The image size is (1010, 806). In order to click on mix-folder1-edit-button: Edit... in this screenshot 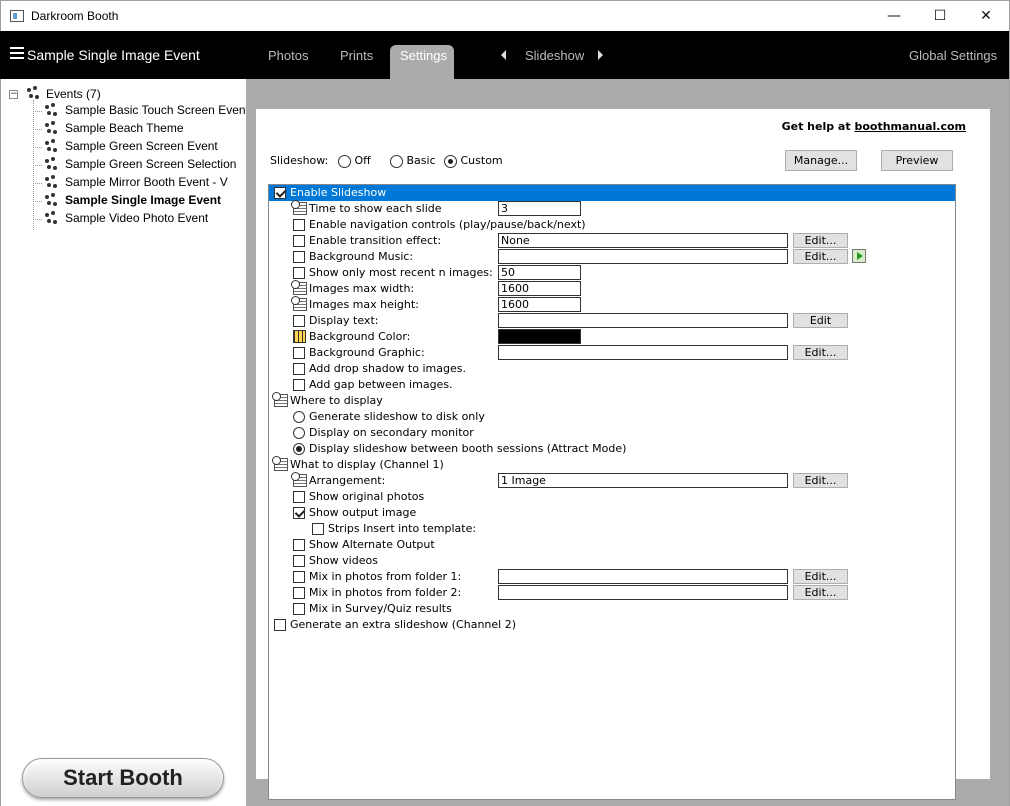, I will do `click(820, 576)`.